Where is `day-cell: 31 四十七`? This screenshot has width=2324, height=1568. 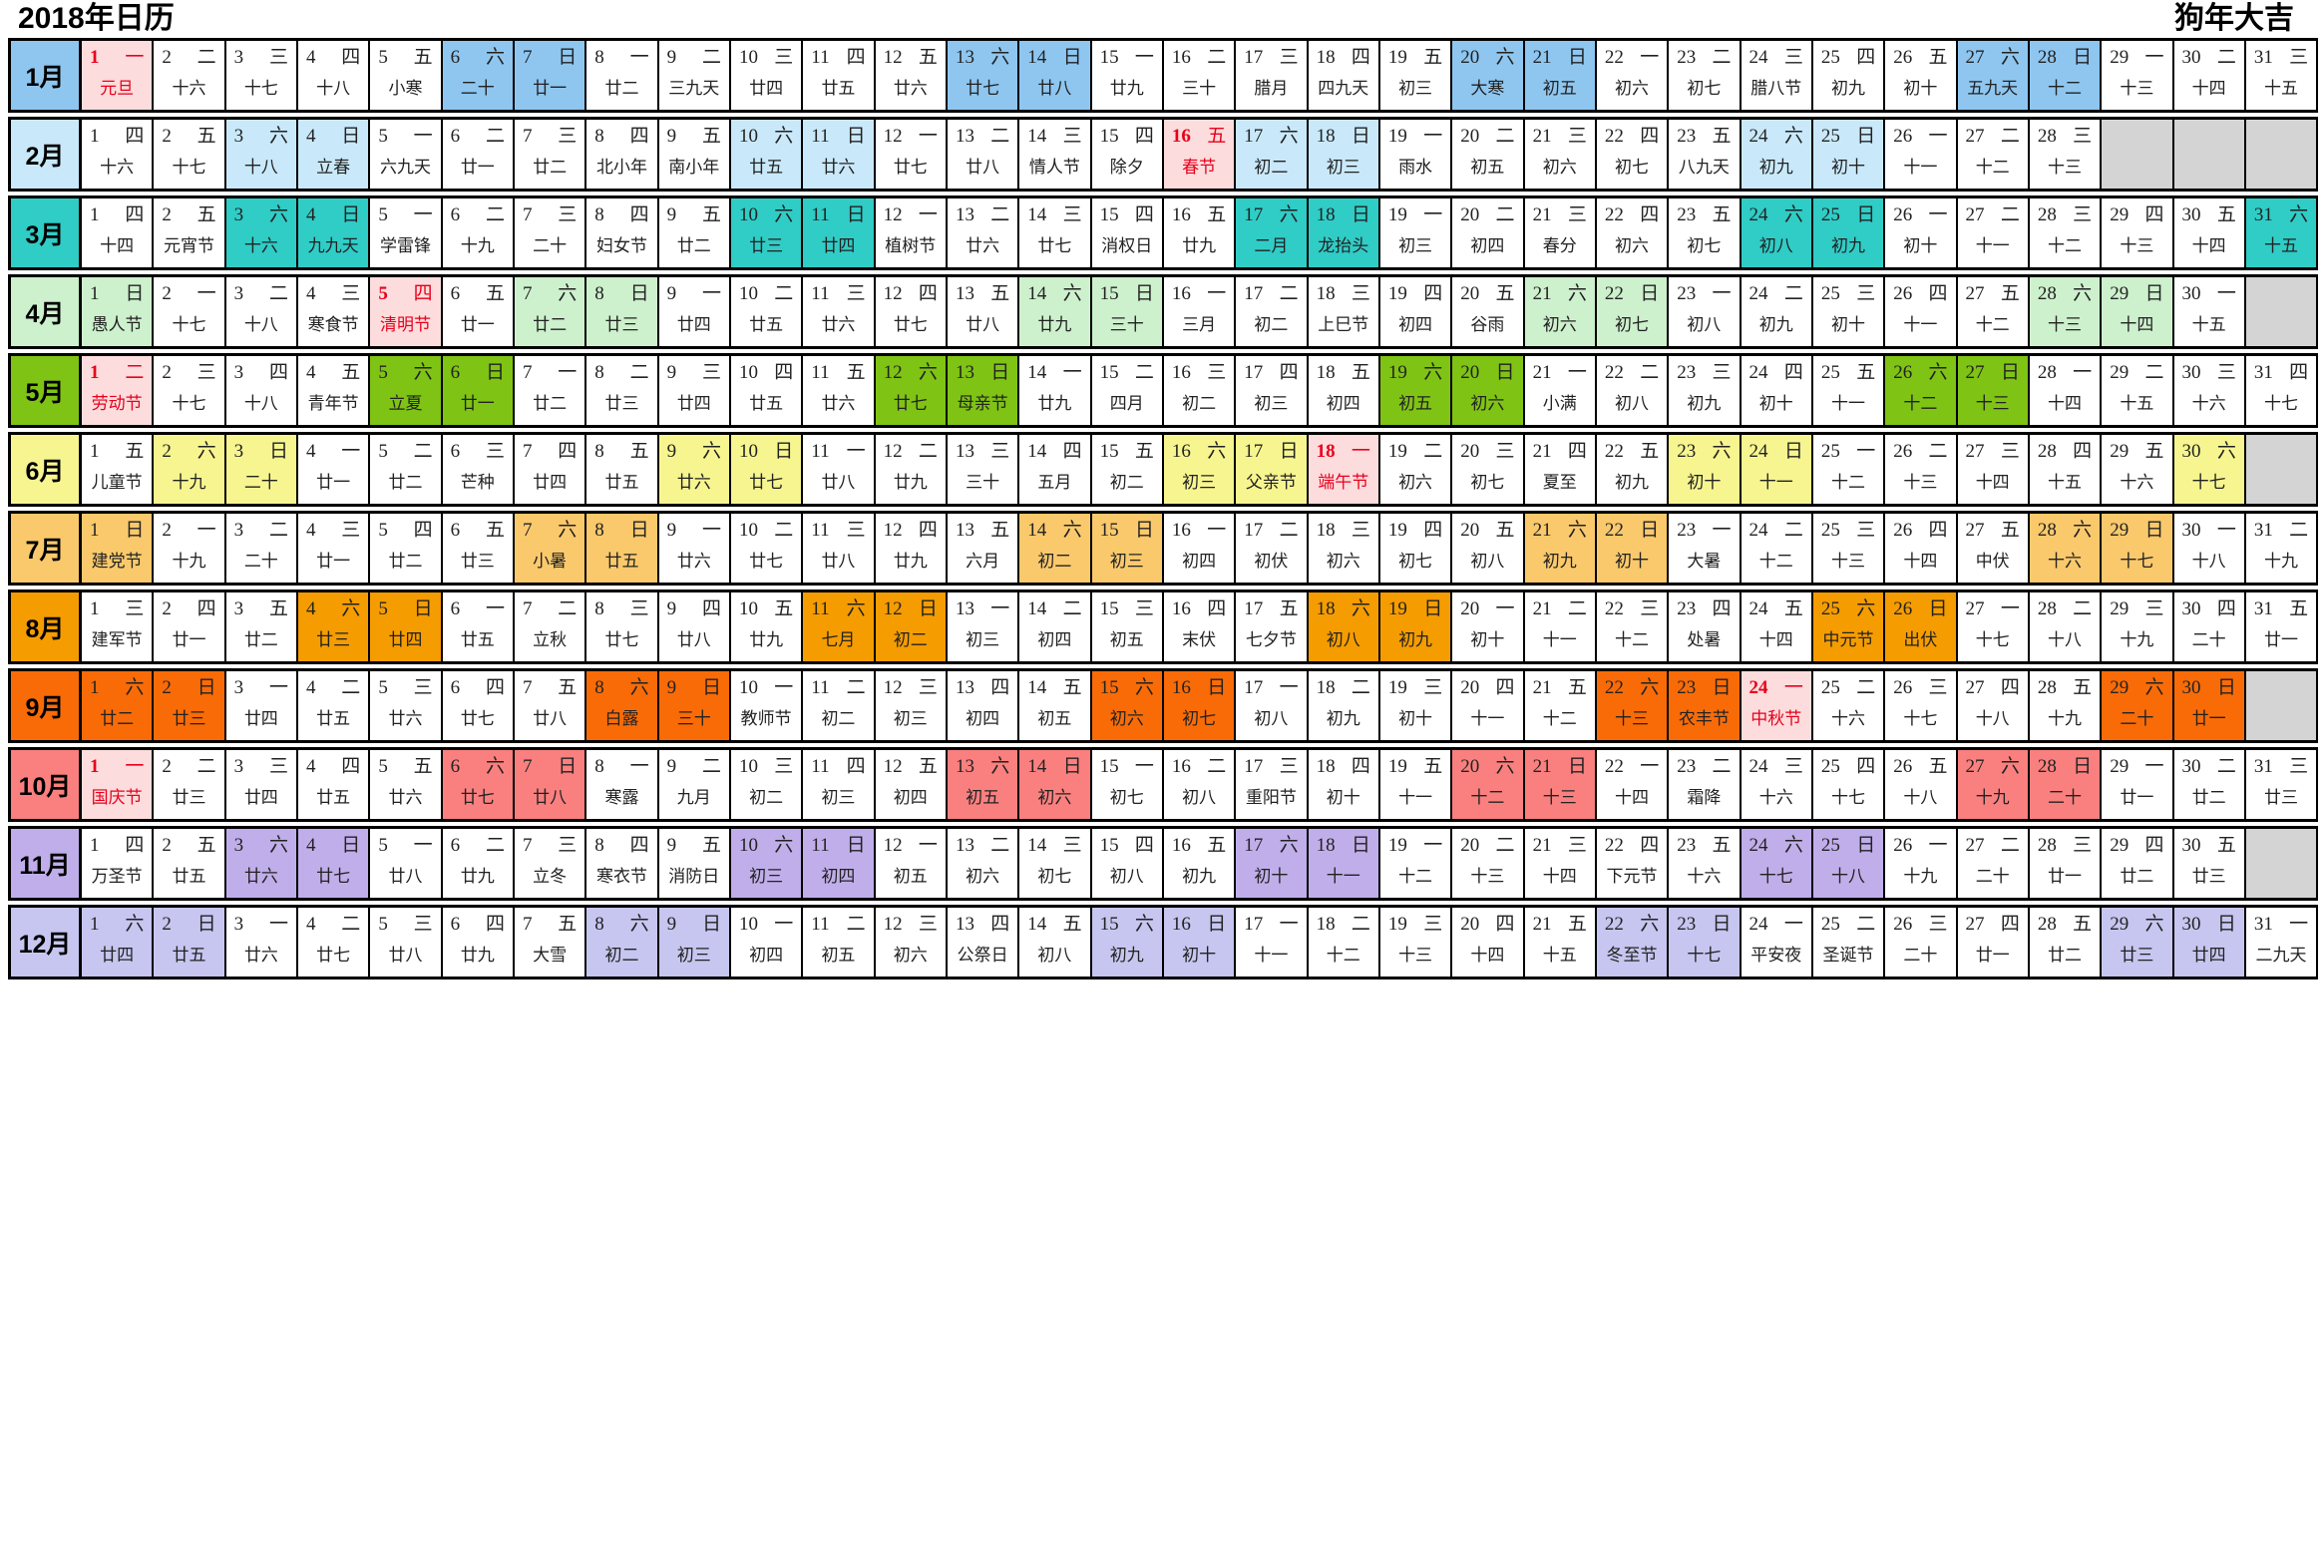
day-cell: 31 四十七 is located at coordinates (2282, 390).